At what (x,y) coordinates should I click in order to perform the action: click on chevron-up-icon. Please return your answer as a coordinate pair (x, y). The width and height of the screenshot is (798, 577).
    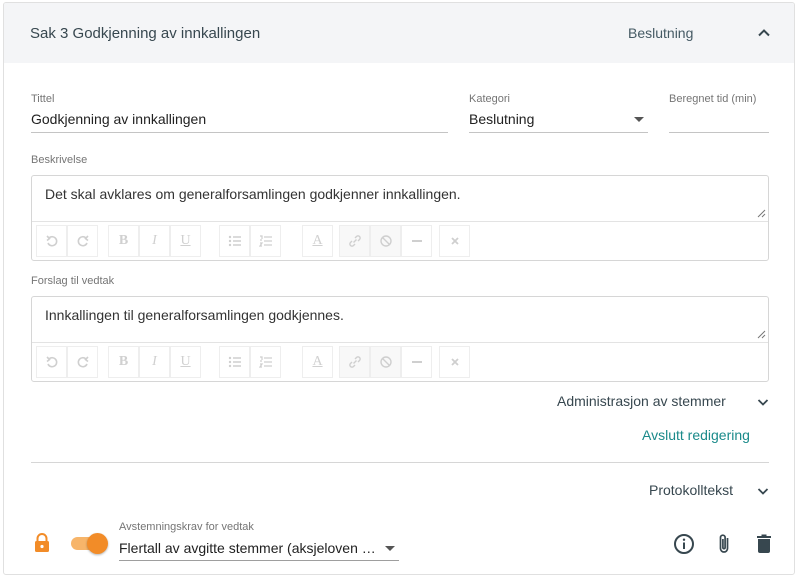
    Looking at the image, I should click on (764, 33).